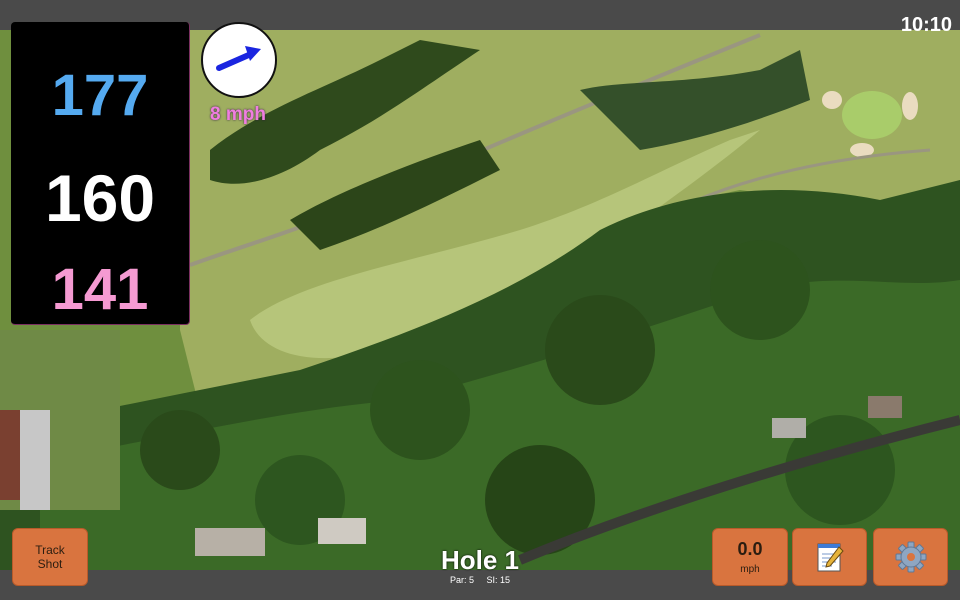 Image resolution: width=960 pixels, height=600 pixels. What do you see at coordinates (750, 549) in the screenshot?
I see `wind-speed-value: 0.0` at bounding box center [750, 549].